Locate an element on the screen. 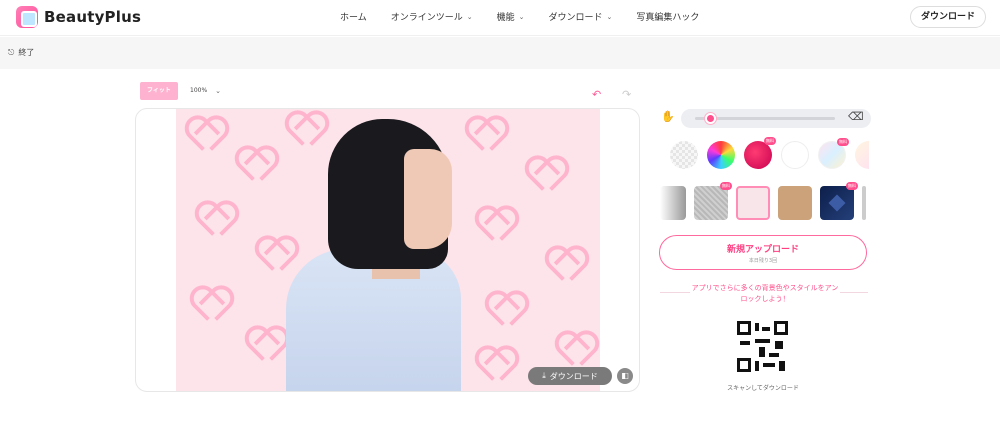 This screenshot has height=434, width=1000. undo-icon: ↶ is located at coordinates (596, 94).